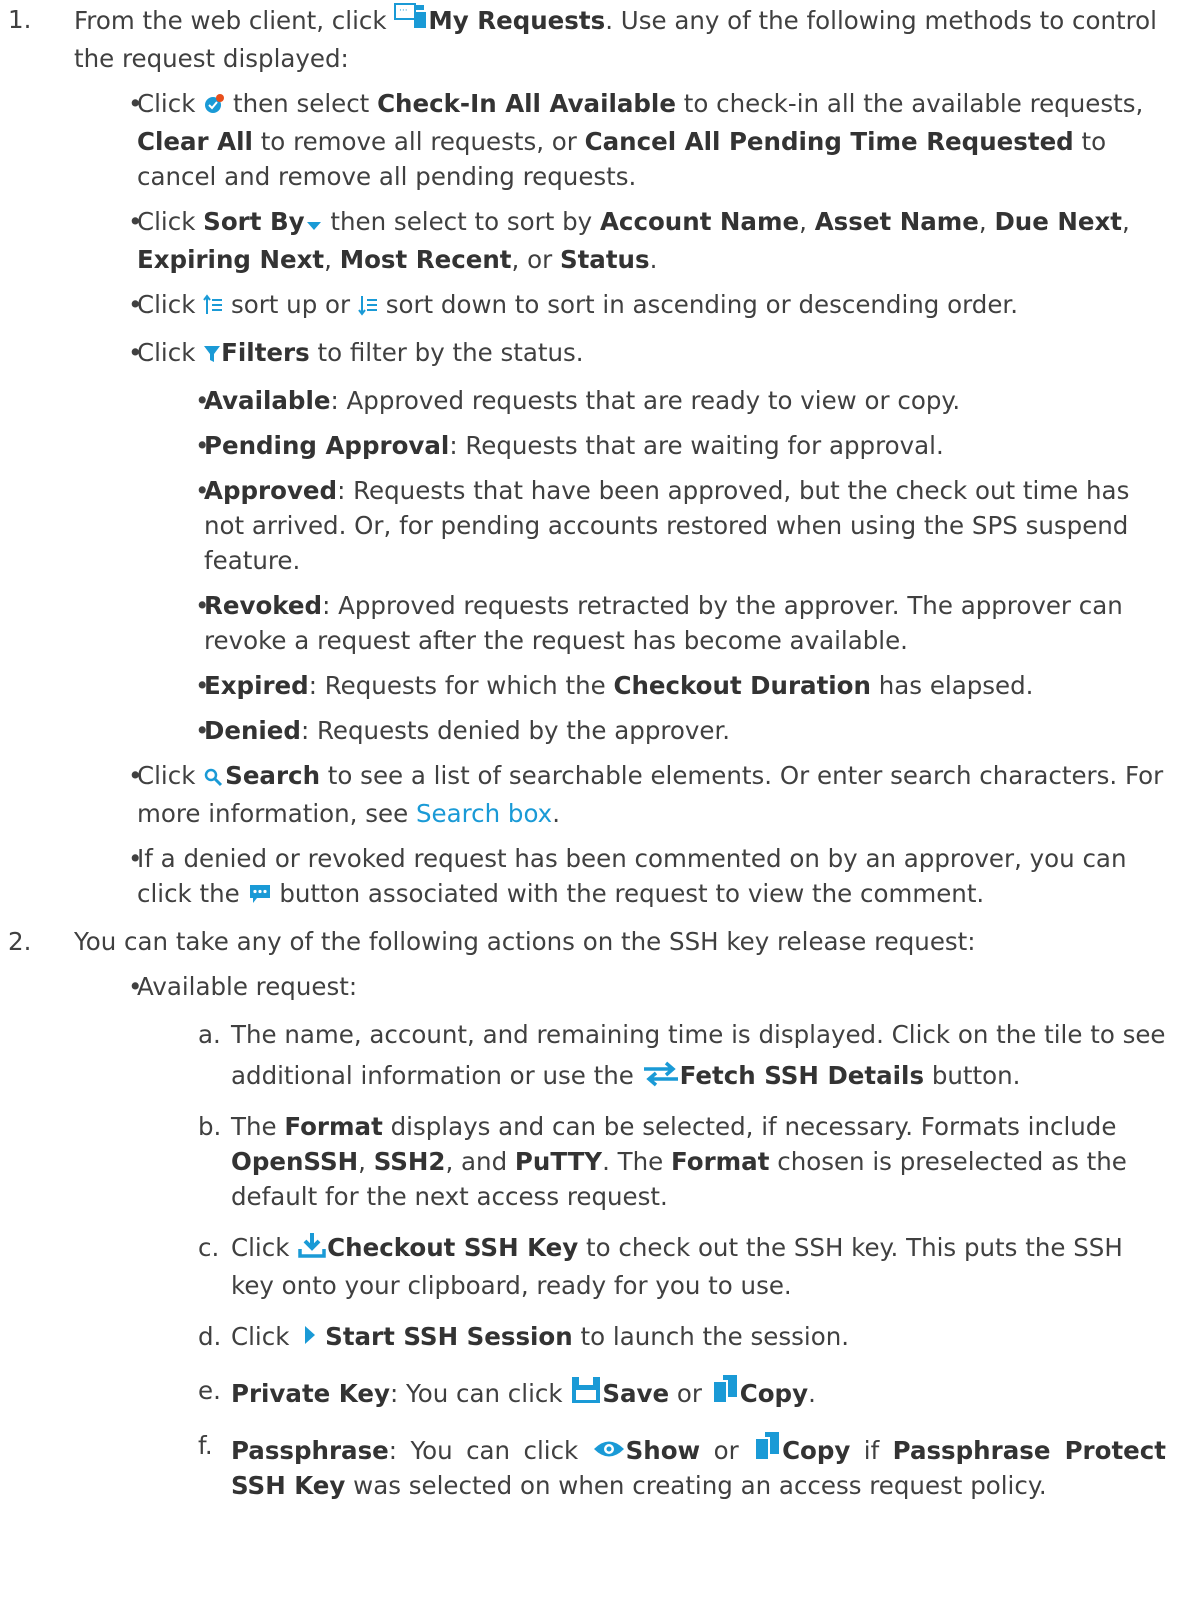 The width and height of the screenshot is (1180, 1604). Describe the element at coordinates (802, 1075) in the screenshot. I see `fetch-ssh-details-label: Fetch SSH Details` at that location.